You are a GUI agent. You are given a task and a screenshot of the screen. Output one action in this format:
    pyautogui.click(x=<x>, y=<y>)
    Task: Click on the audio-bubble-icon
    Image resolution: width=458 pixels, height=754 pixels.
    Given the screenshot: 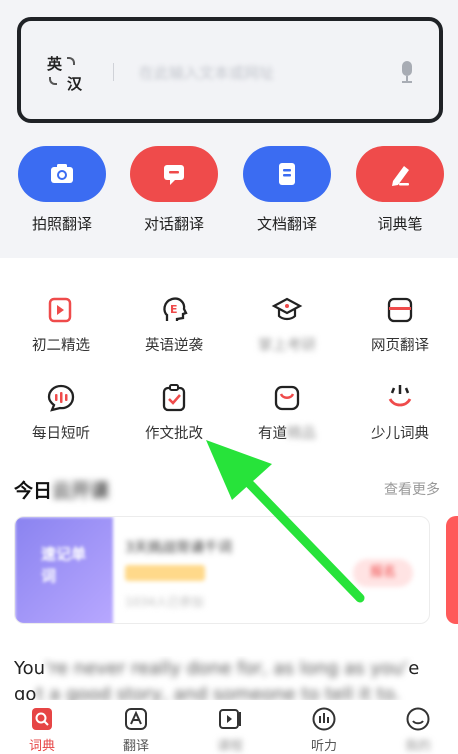 What is the action you would take?
    pyautogui.click(x=61, y=398)
    